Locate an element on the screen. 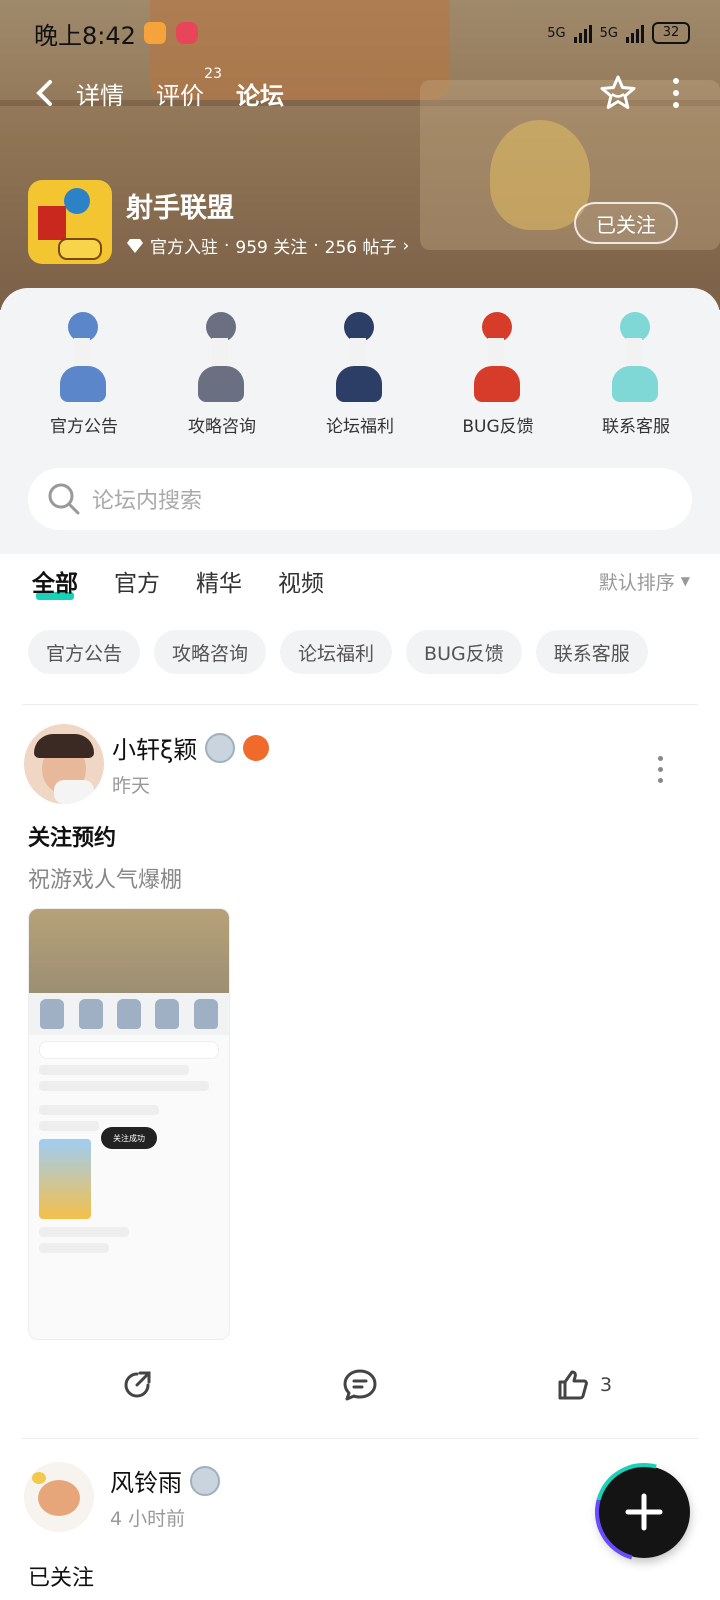 The width and height of the screenshot is (720, 1600). tab-forum: 论坛 is located at coordinates (260, 95).